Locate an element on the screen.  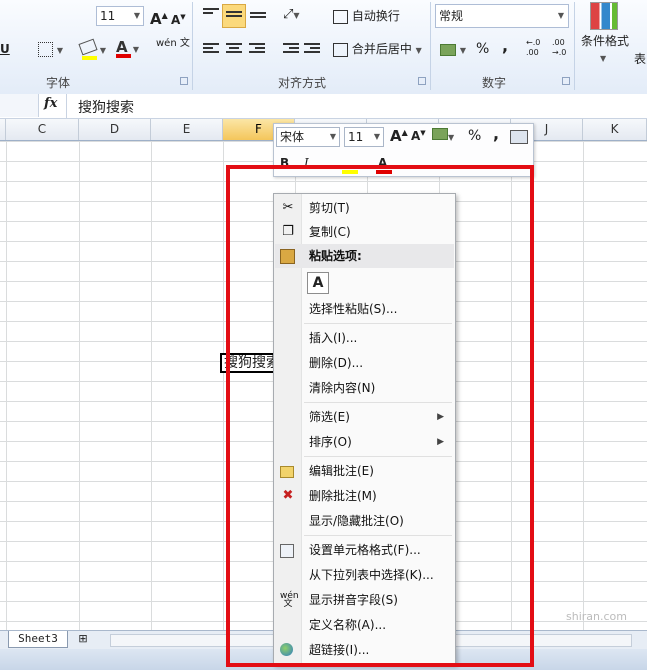
number-format-value: 常规 is located at coordinates (451, 16).